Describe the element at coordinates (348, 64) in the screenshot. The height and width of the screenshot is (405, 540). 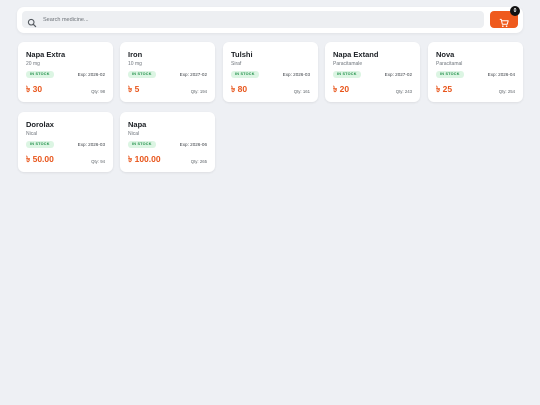
I see `medicine-subtitle: Paracitamale` at that location.